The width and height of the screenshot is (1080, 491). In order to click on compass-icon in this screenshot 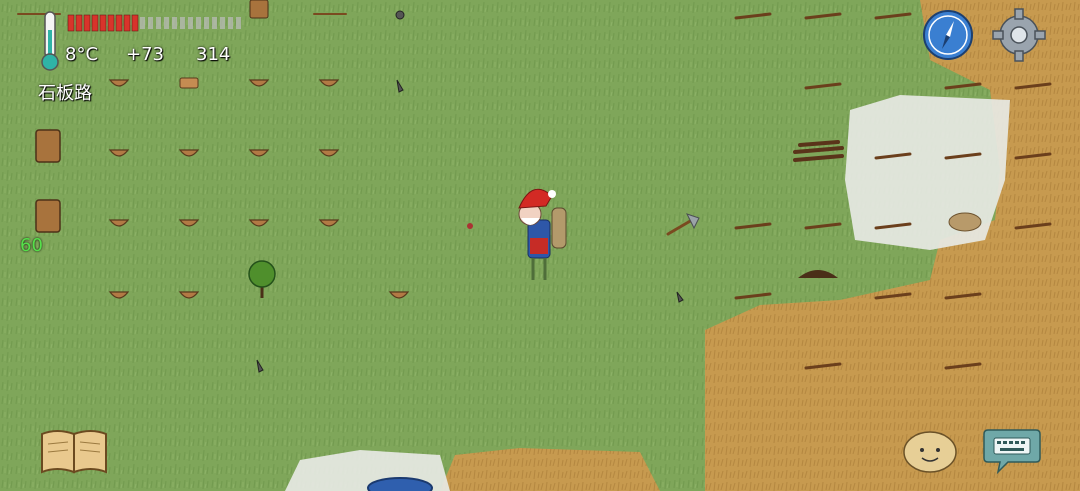, I will do `click(948, 35)`.